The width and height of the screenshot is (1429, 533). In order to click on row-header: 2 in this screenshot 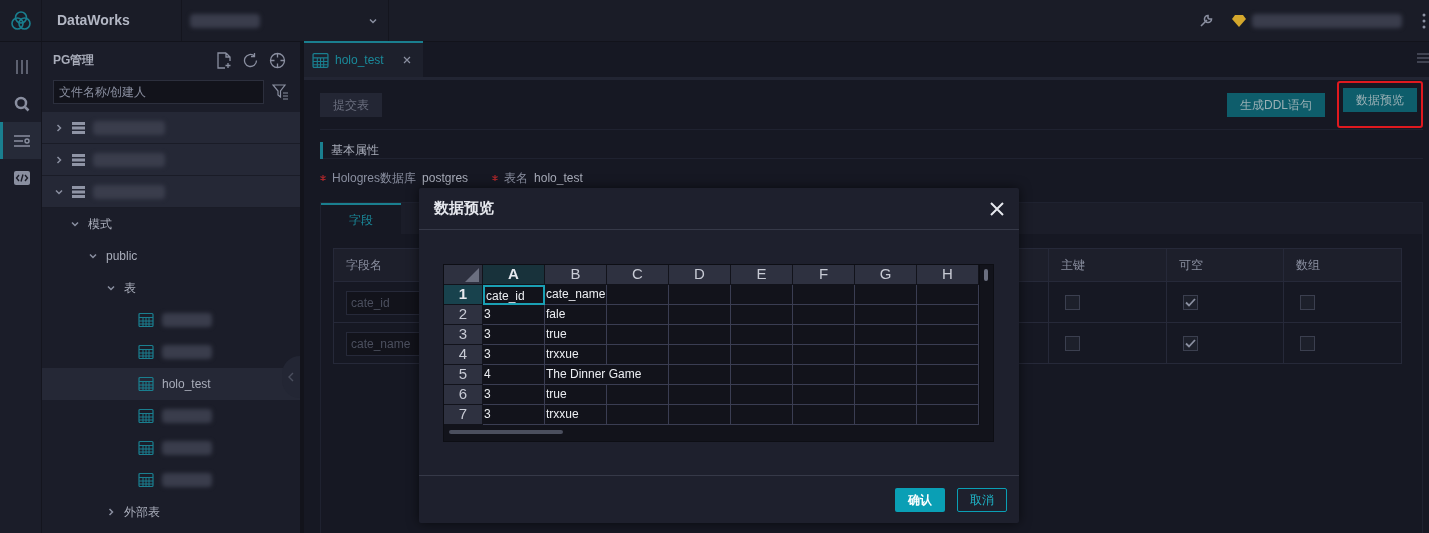, I will do `click(463, 315)`.